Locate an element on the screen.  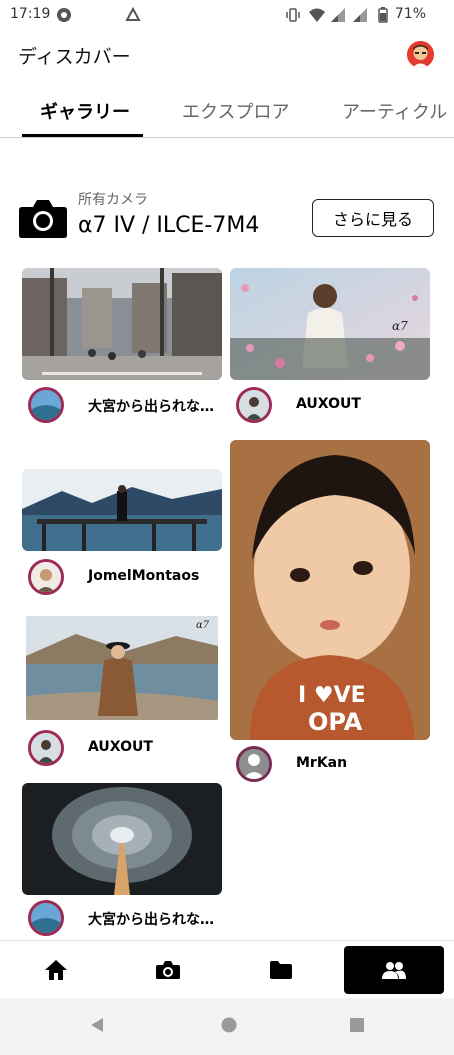
drive-icon is located at coordinates (133, 14).